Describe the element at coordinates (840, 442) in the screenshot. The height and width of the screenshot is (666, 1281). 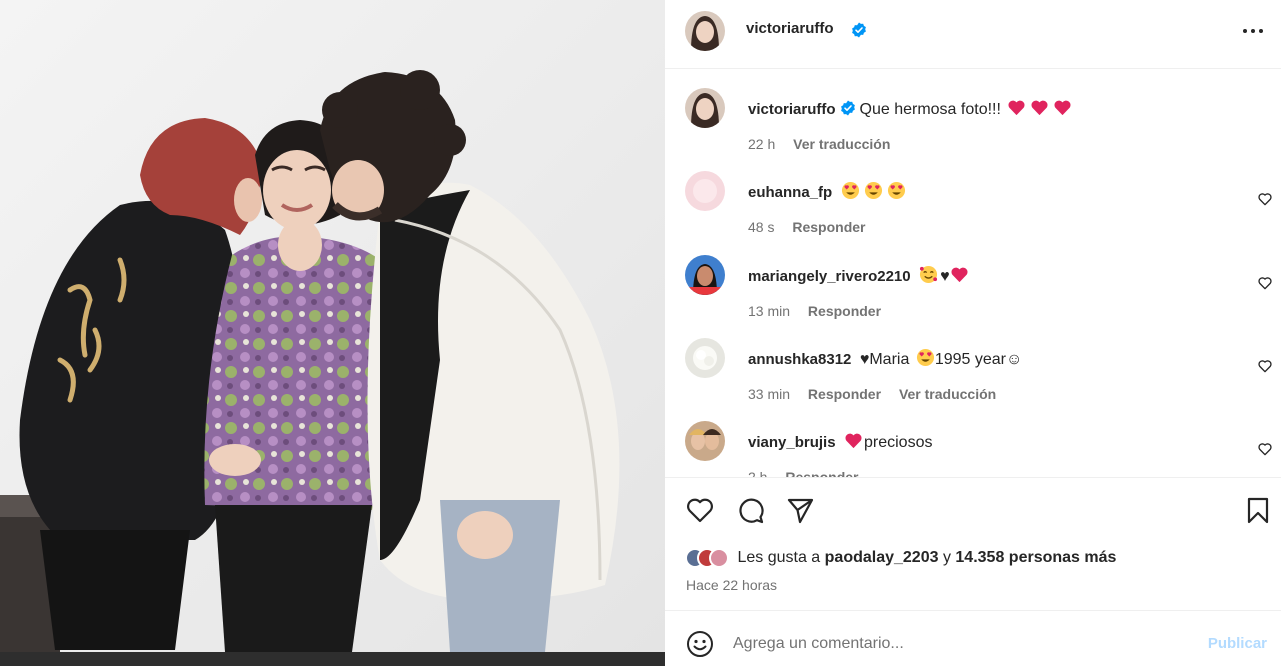
I see `comment-line: viany_brujis preciosos` at that location.